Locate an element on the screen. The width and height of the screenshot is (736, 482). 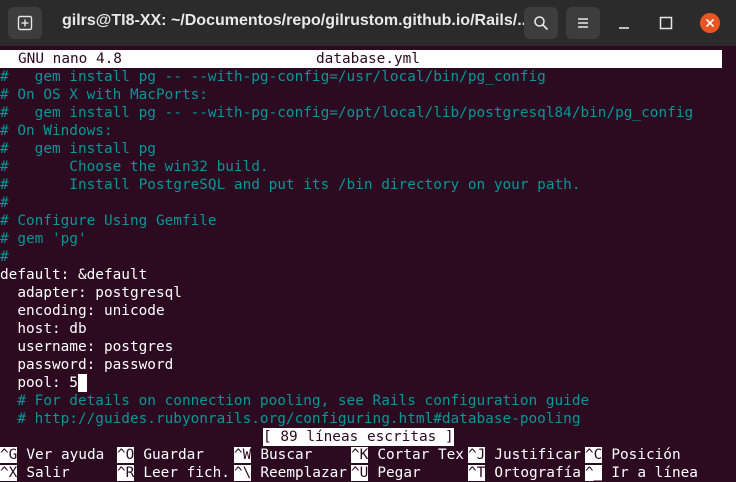
shortcut-key: ^K is located at coordinates (360, 455).